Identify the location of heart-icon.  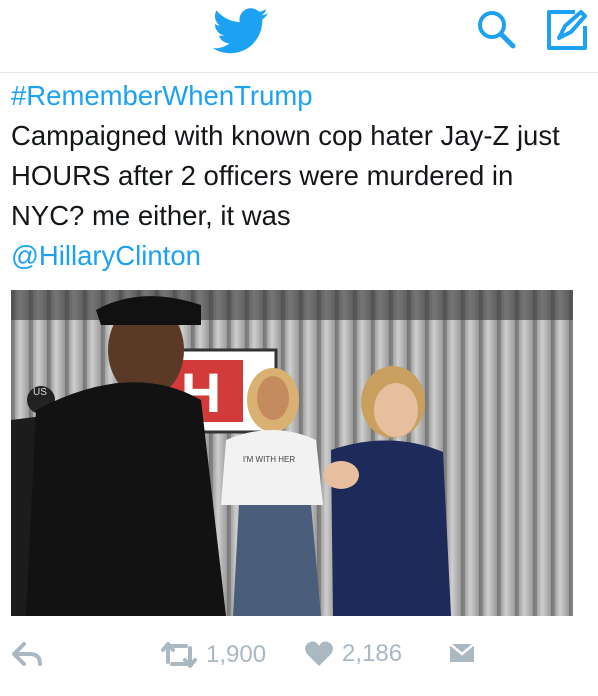
(319, 653).